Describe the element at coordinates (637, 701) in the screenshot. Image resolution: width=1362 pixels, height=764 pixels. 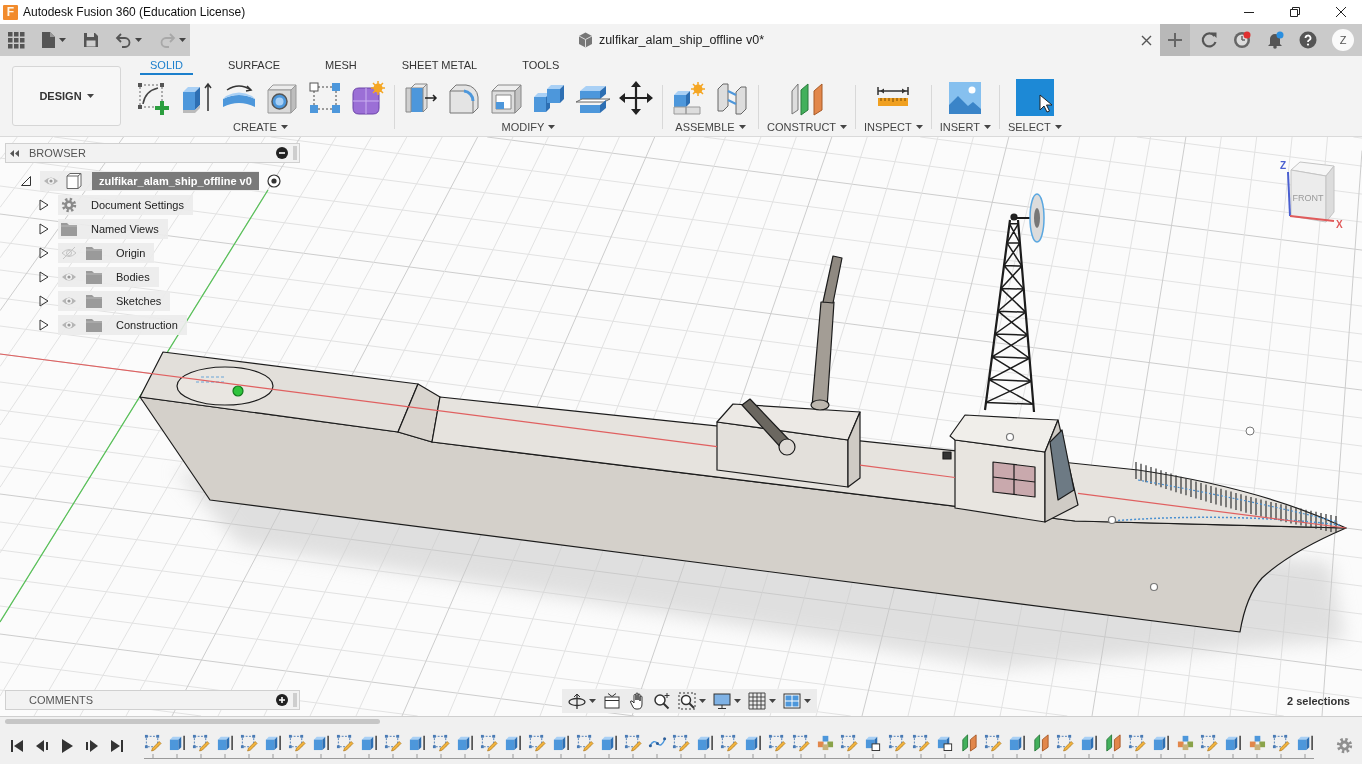
I see `pan-hand-icon` at that location.